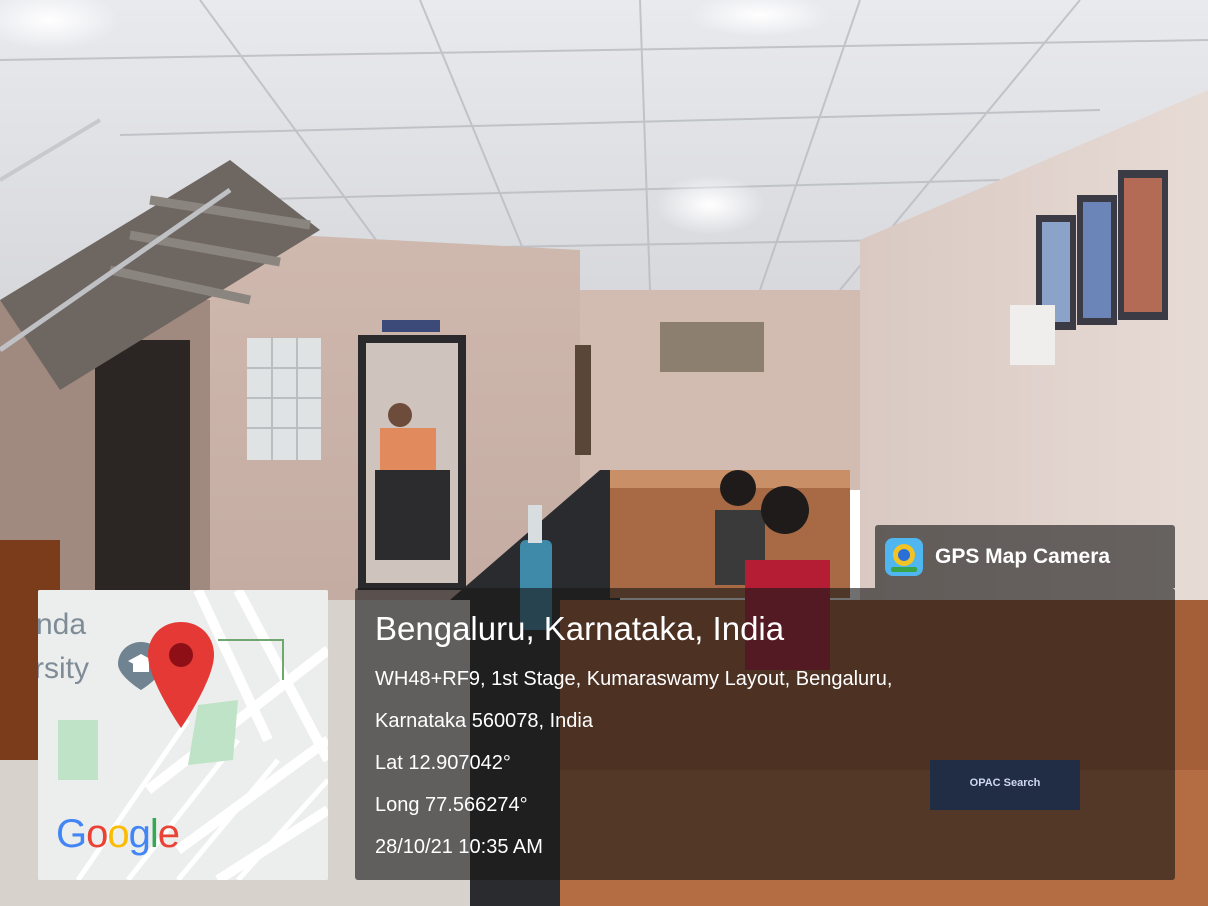 The width and height of the screenshot is (1208, 906). What do you see at coordinates (62, 624) in the screenshot?
I see `map-place-label-1: nda` at bounding box center [62, 624].